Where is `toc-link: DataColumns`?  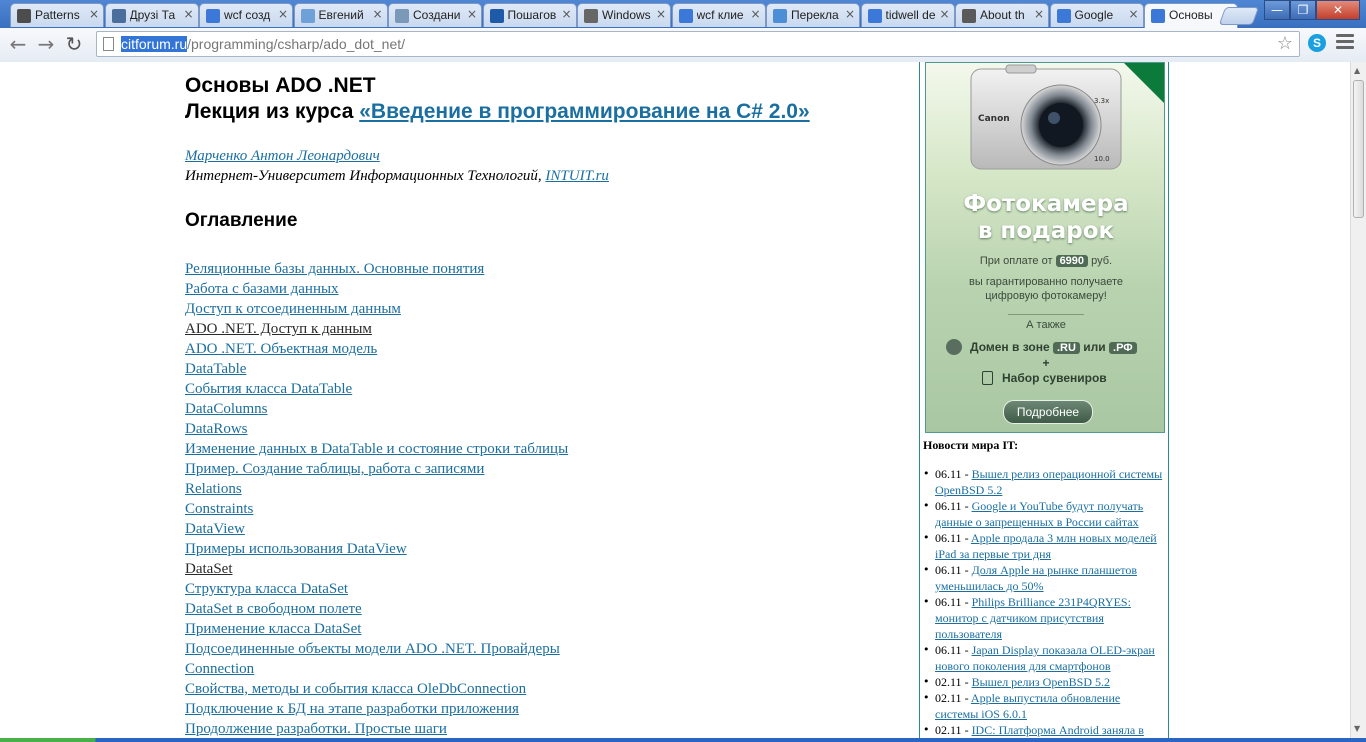
toc-link: DataColumns is located at coordinates (226, 409).